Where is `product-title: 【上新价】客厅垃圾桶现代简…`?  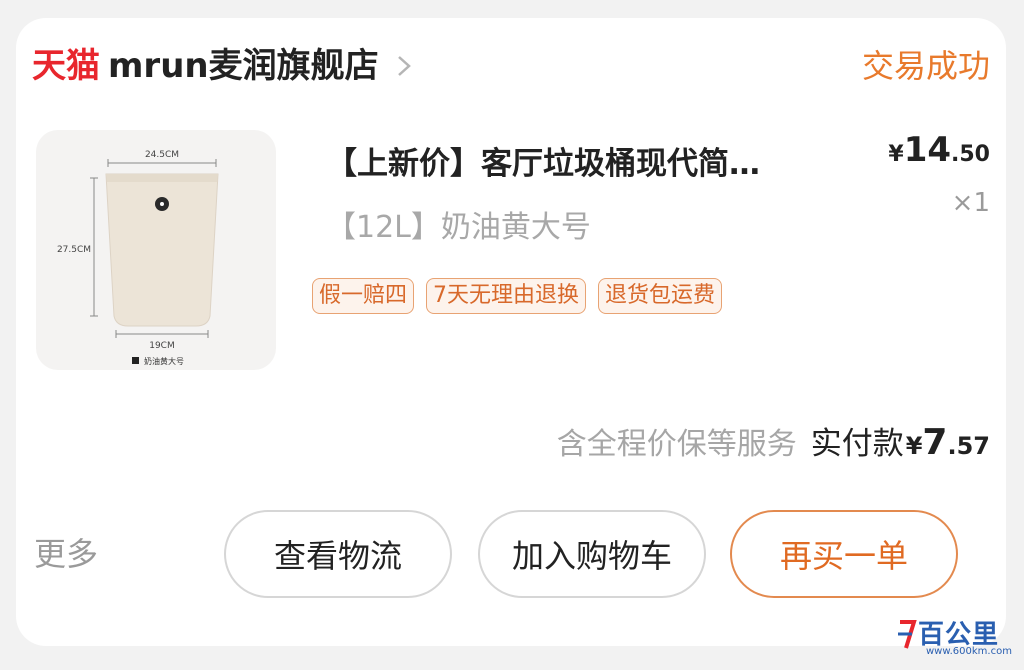
product-title: 【上新价】客厅垃圾桶现代简… is located at coordinates (543, 160).